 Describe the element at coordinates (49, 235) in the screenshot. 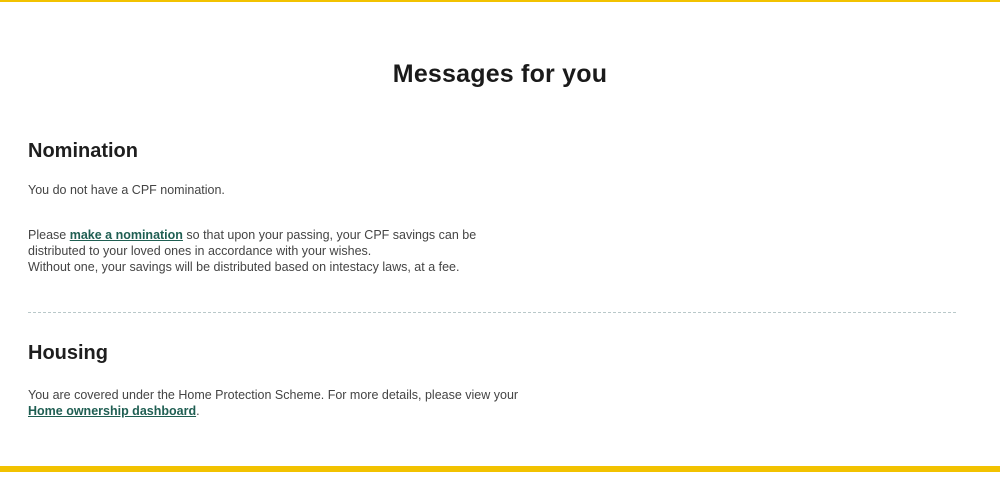

I see `nomination-para-prefix: Please` at that location.